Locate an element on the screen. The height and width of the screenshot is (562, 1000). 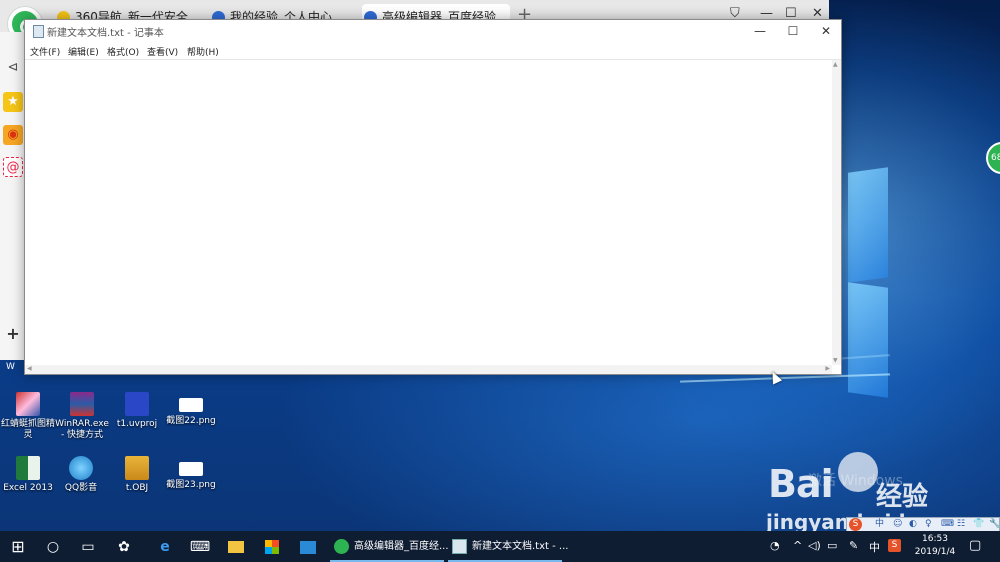
desktop-icon-qqplayer: QQ影音 is located at coordinates (81, 475).